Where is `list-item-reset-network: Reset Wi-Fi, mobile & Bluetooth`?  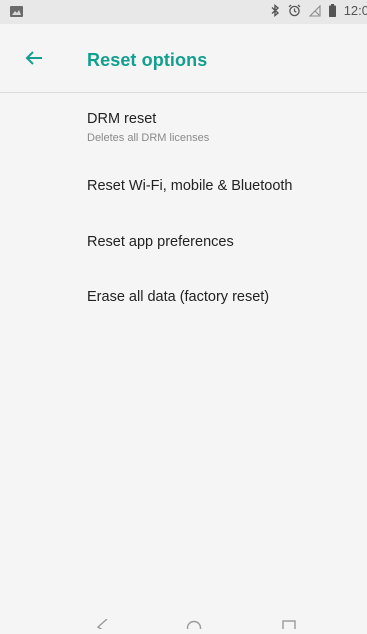
list-item-reset-network: Reset Wi-Fi, mobile & Bluetooth is located at coordinates (183, 185).